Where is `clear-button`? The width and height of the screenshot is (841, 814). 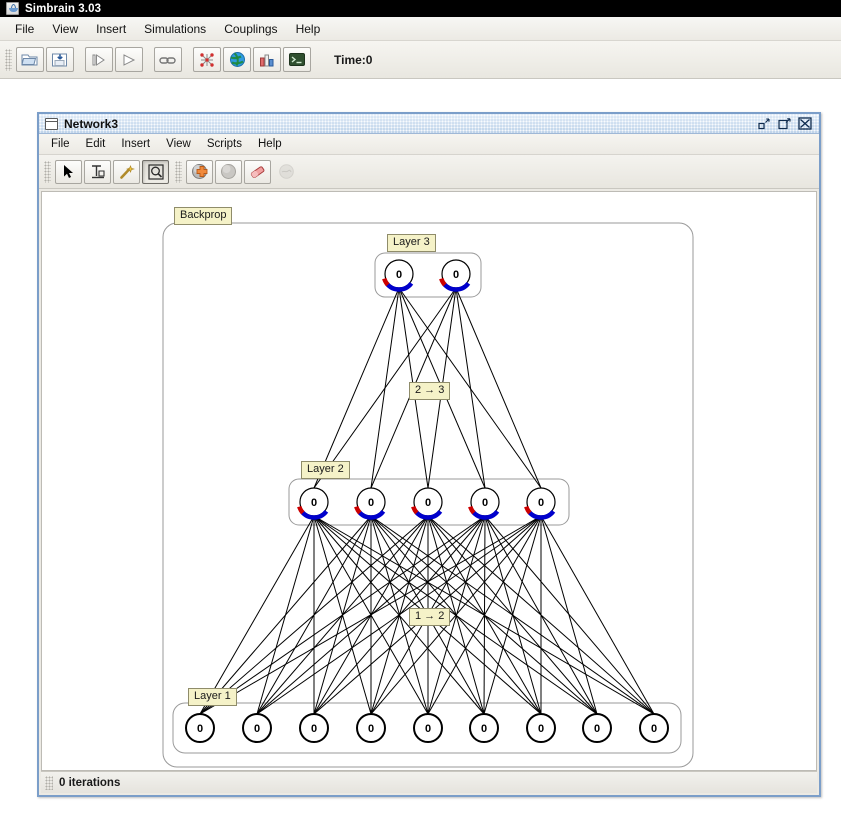 clear-button is located at coordinates (257, 171).